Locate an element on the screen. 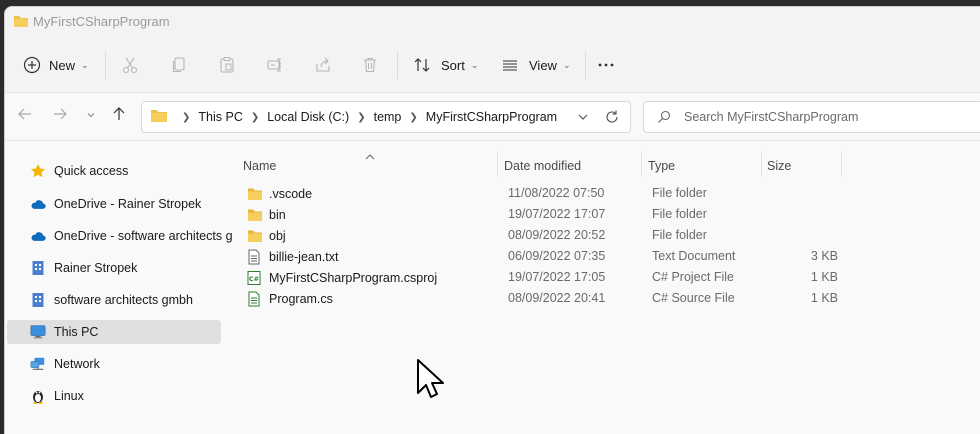  sidebar-item-label: Linux is located at coordinates (69, 396).